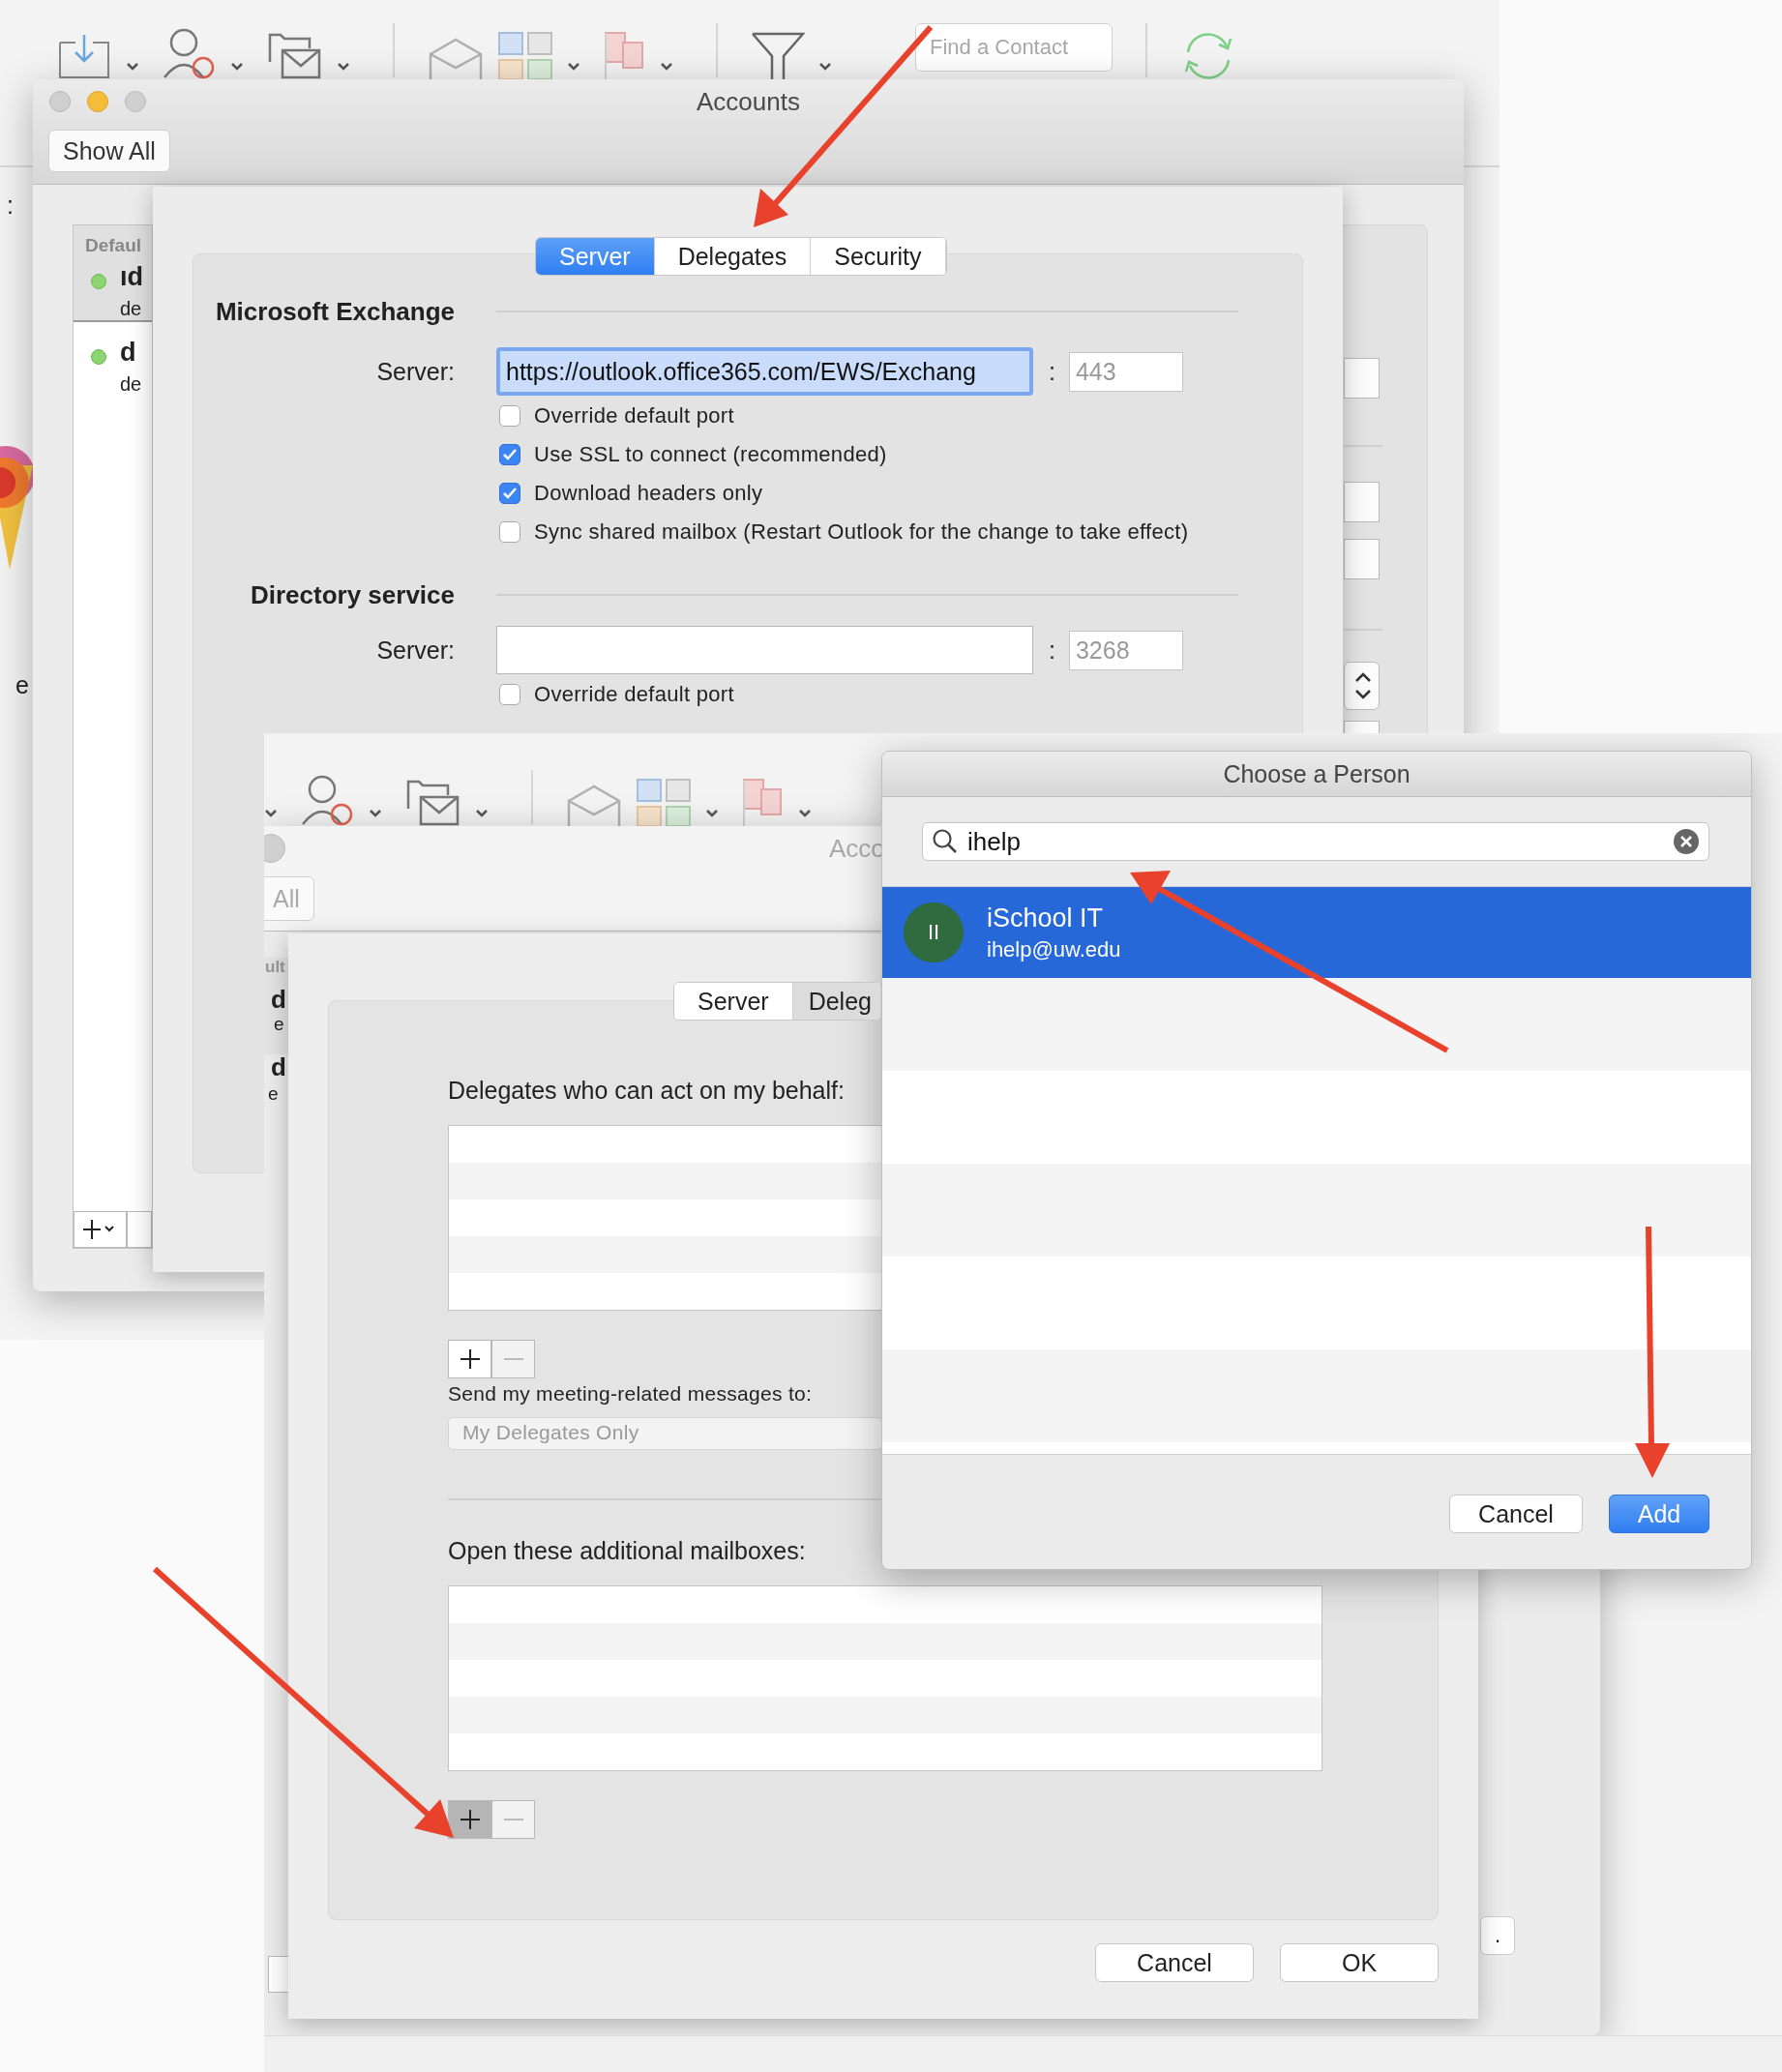 This screenshot has width=1782, height=2072. I want to click on person-name: iSchool IT, so click(1046, 918).